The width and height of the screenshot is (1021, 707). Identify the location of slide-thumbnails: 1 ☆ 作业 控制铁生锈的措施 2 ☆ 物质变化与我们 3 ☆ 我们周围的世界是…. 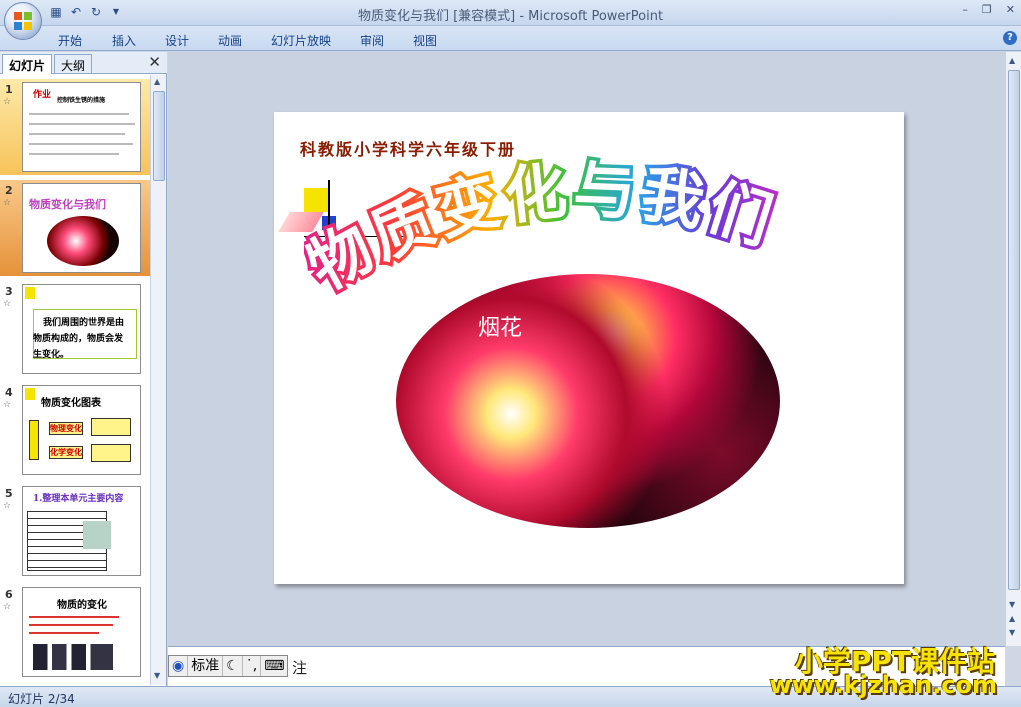
(75, 380).